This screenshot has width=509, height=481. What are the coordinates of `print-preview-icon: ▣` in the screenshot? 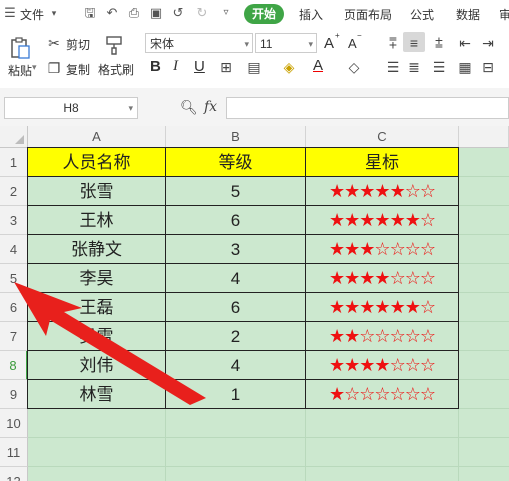 It's located at (156, 13).